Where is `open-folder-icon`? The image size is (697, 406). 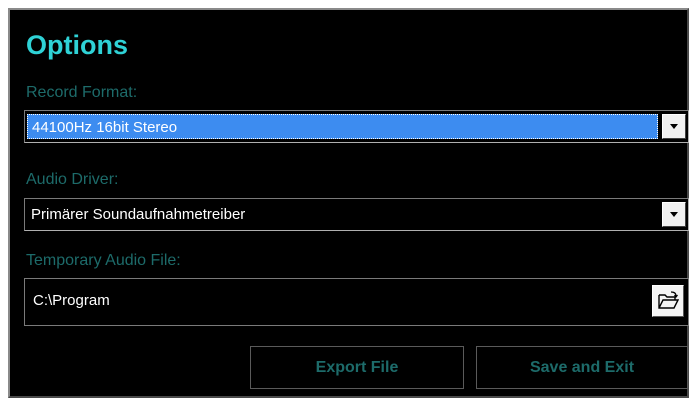
open-folder-icon is located at coordinates (668, 300).